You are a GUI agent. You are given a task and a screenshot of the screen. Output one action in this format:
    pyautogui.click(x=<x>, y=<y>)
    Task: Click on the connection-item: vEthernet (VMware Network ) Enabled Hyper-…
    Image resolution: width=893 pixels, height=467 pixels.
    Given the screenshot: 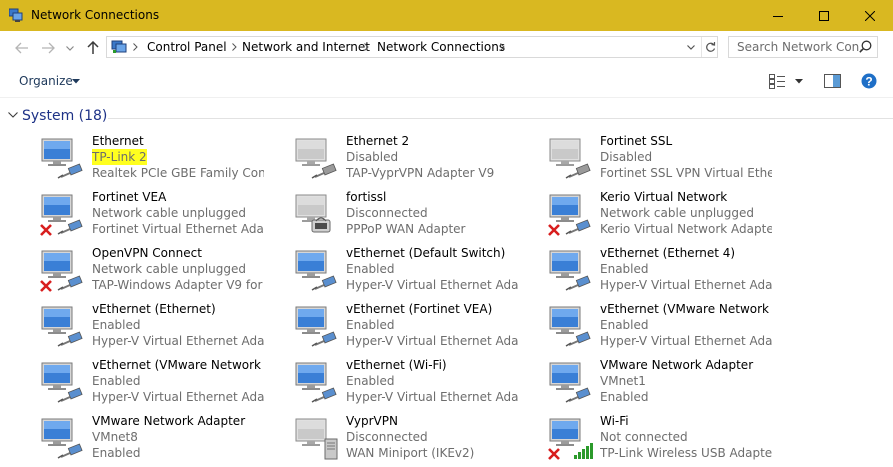 What is the action you would take?
    pyautogui.click(x=672, y=327)
    